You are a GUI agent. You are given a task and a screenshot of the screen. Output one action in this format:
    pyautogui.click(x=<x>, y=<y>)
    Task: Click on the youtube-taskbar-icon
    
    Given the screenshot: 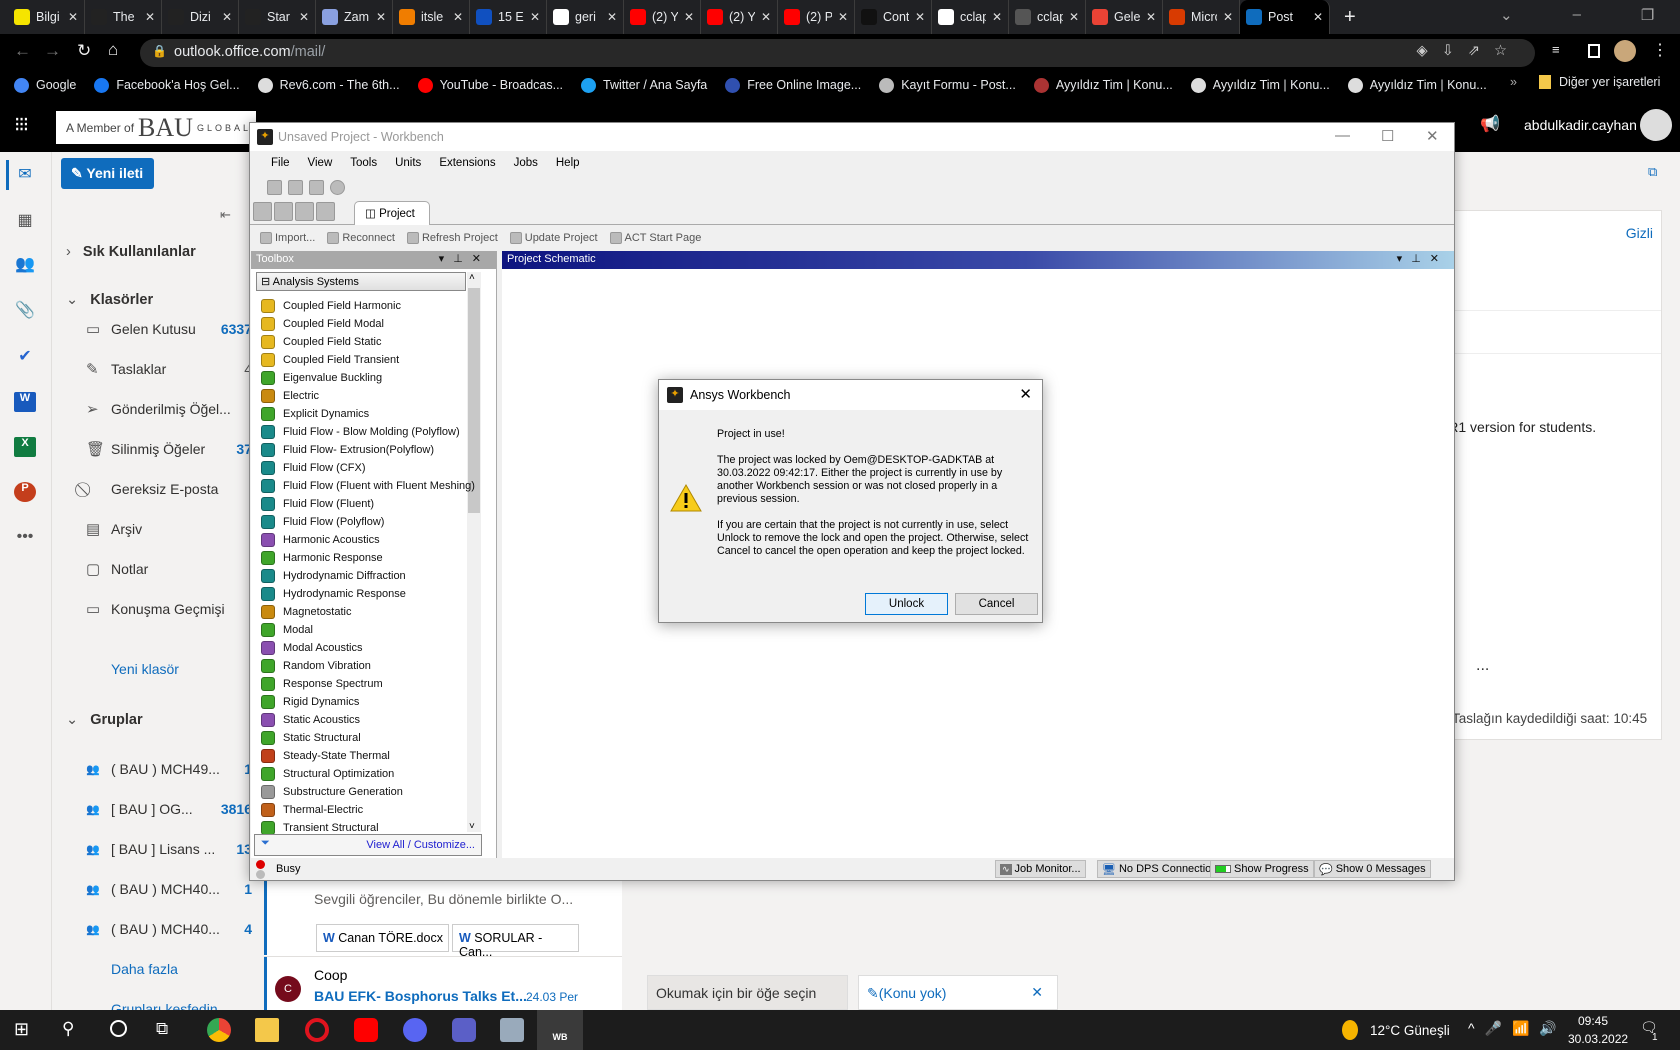 What is the action you would take?
    pyautogui.click(x=366, y=1030)
    